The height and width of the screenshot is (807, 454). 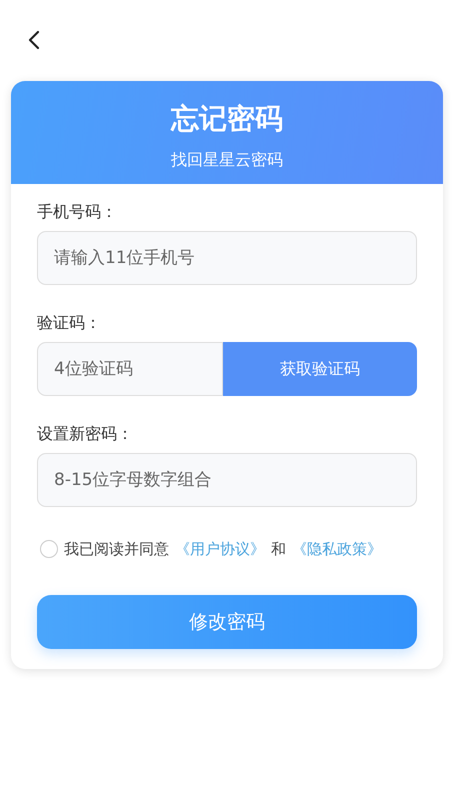 What do you see at coordinates (278, 549) in the screenshot?
I see `agree-text: 和` at bounding box center [278, 549].